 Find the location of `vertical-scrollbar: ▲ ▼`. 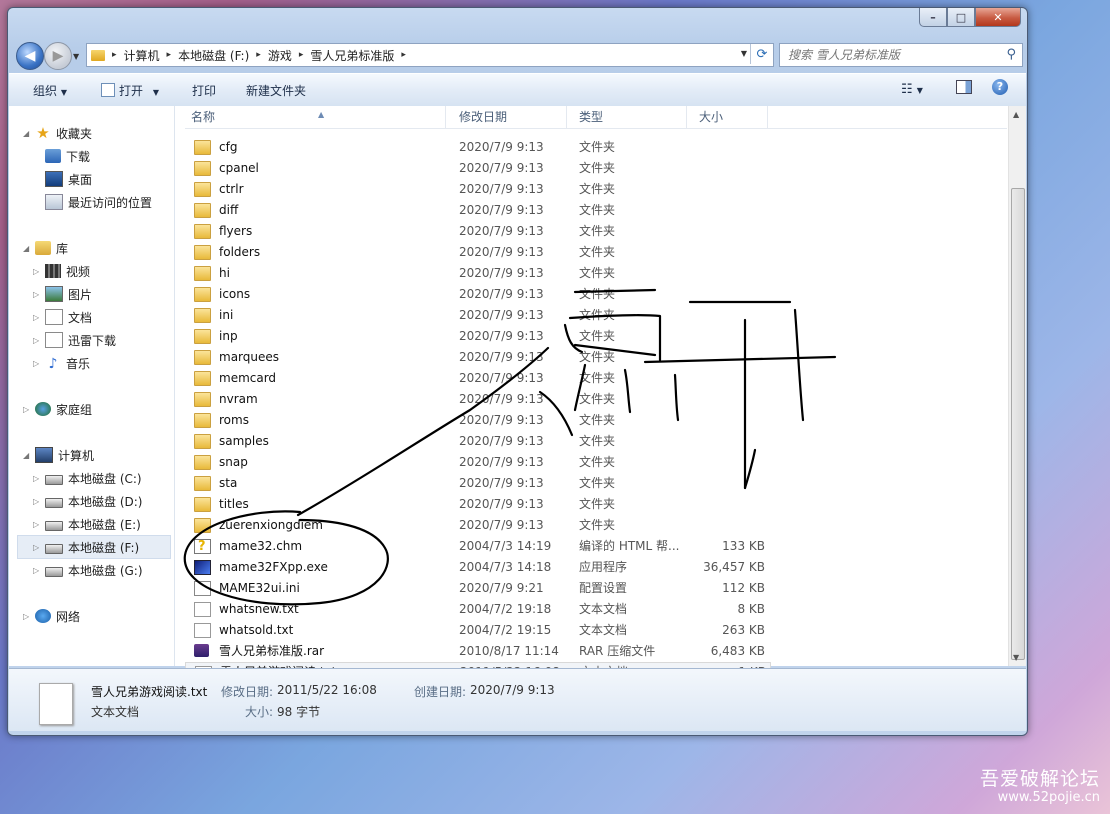

vertical-scrollbar: ▲ ▼ is located at coordinates (1017, 386).